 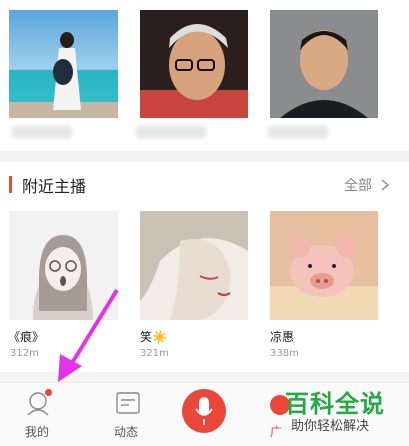 What do you see at coordinates (37, 431) in the screenshot?
I see `tab-label-mine: 我的` at bounding box center [37, 431].